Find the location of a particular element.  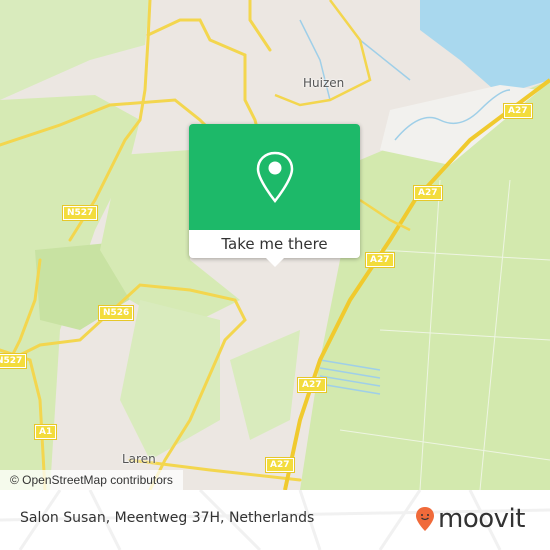

location-address: Salon Susan, Meentweg 37H, Netherlands is located at coordinates (167, 518).